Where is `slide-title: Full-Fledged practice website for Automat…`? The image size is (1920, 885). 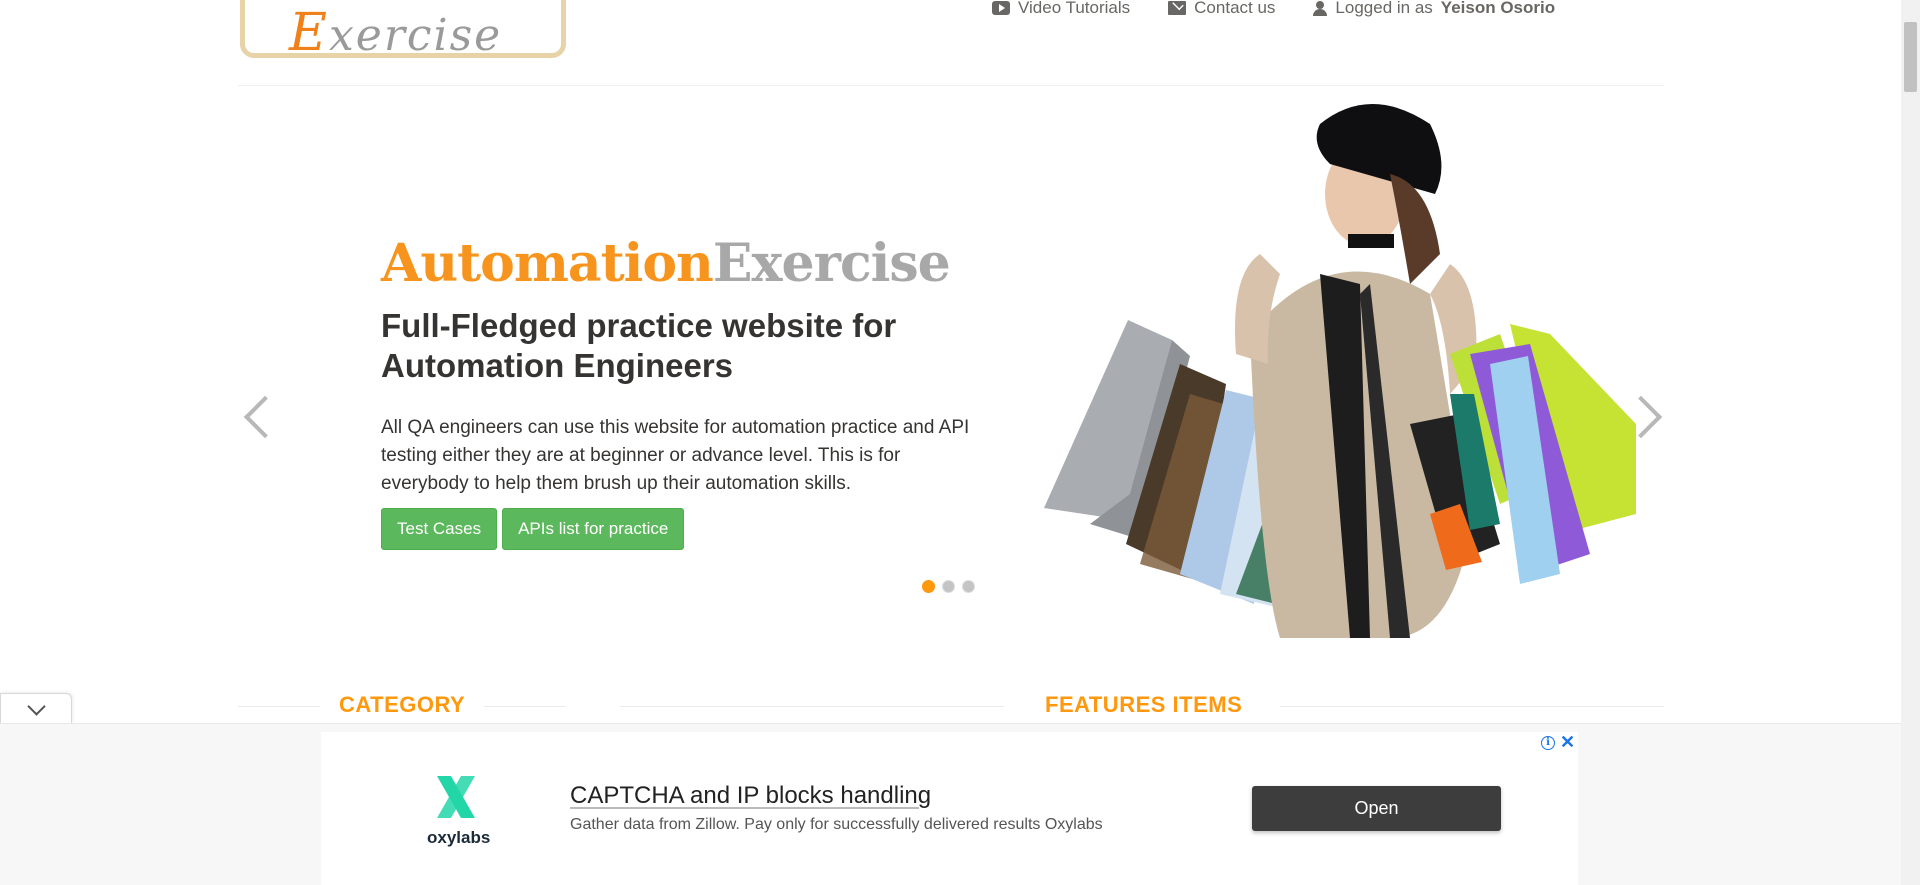
slide-title: Full-Fledged practice website for Automat… is located at coordinates (639, 345).